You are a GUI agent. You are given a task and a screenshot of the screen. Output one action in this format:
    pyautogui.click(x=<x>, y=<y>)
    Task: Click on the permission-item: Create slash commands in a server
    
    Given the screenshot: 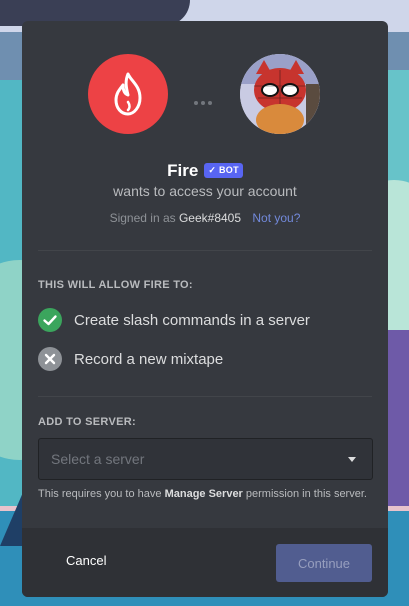 What is the action you would take?
    pyautogui.click(x=174, y=320)
    